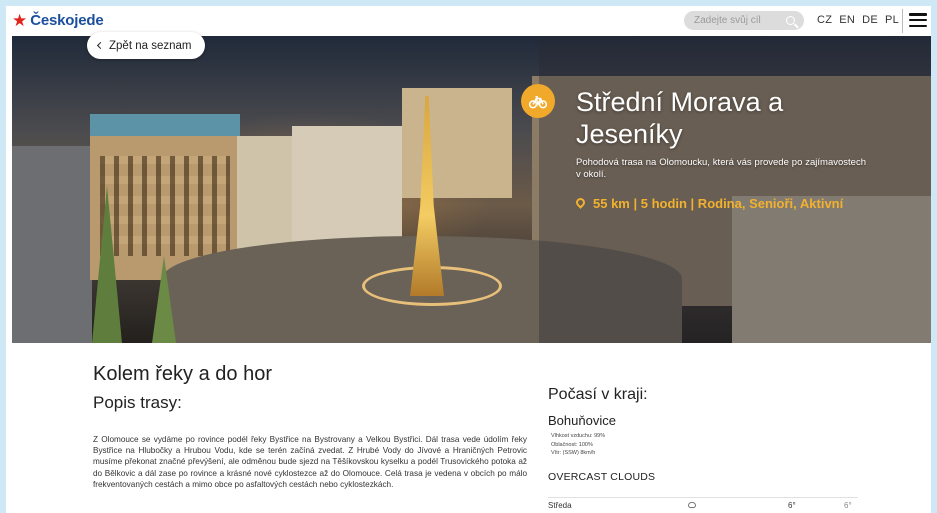 The height and width of the screenshot is (513, 937). What do you see at coordinates (892, 20) in the screenshot?
I see `lang-pl: PL` at bounding box center [892, 20].